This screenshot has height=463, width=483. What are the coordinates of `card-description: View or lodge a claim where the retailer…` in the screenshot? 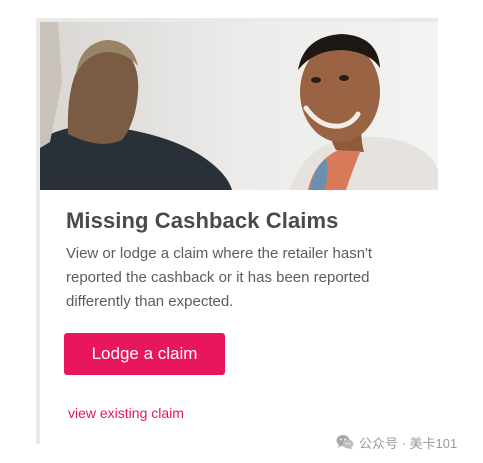 It's located at (219, 277).